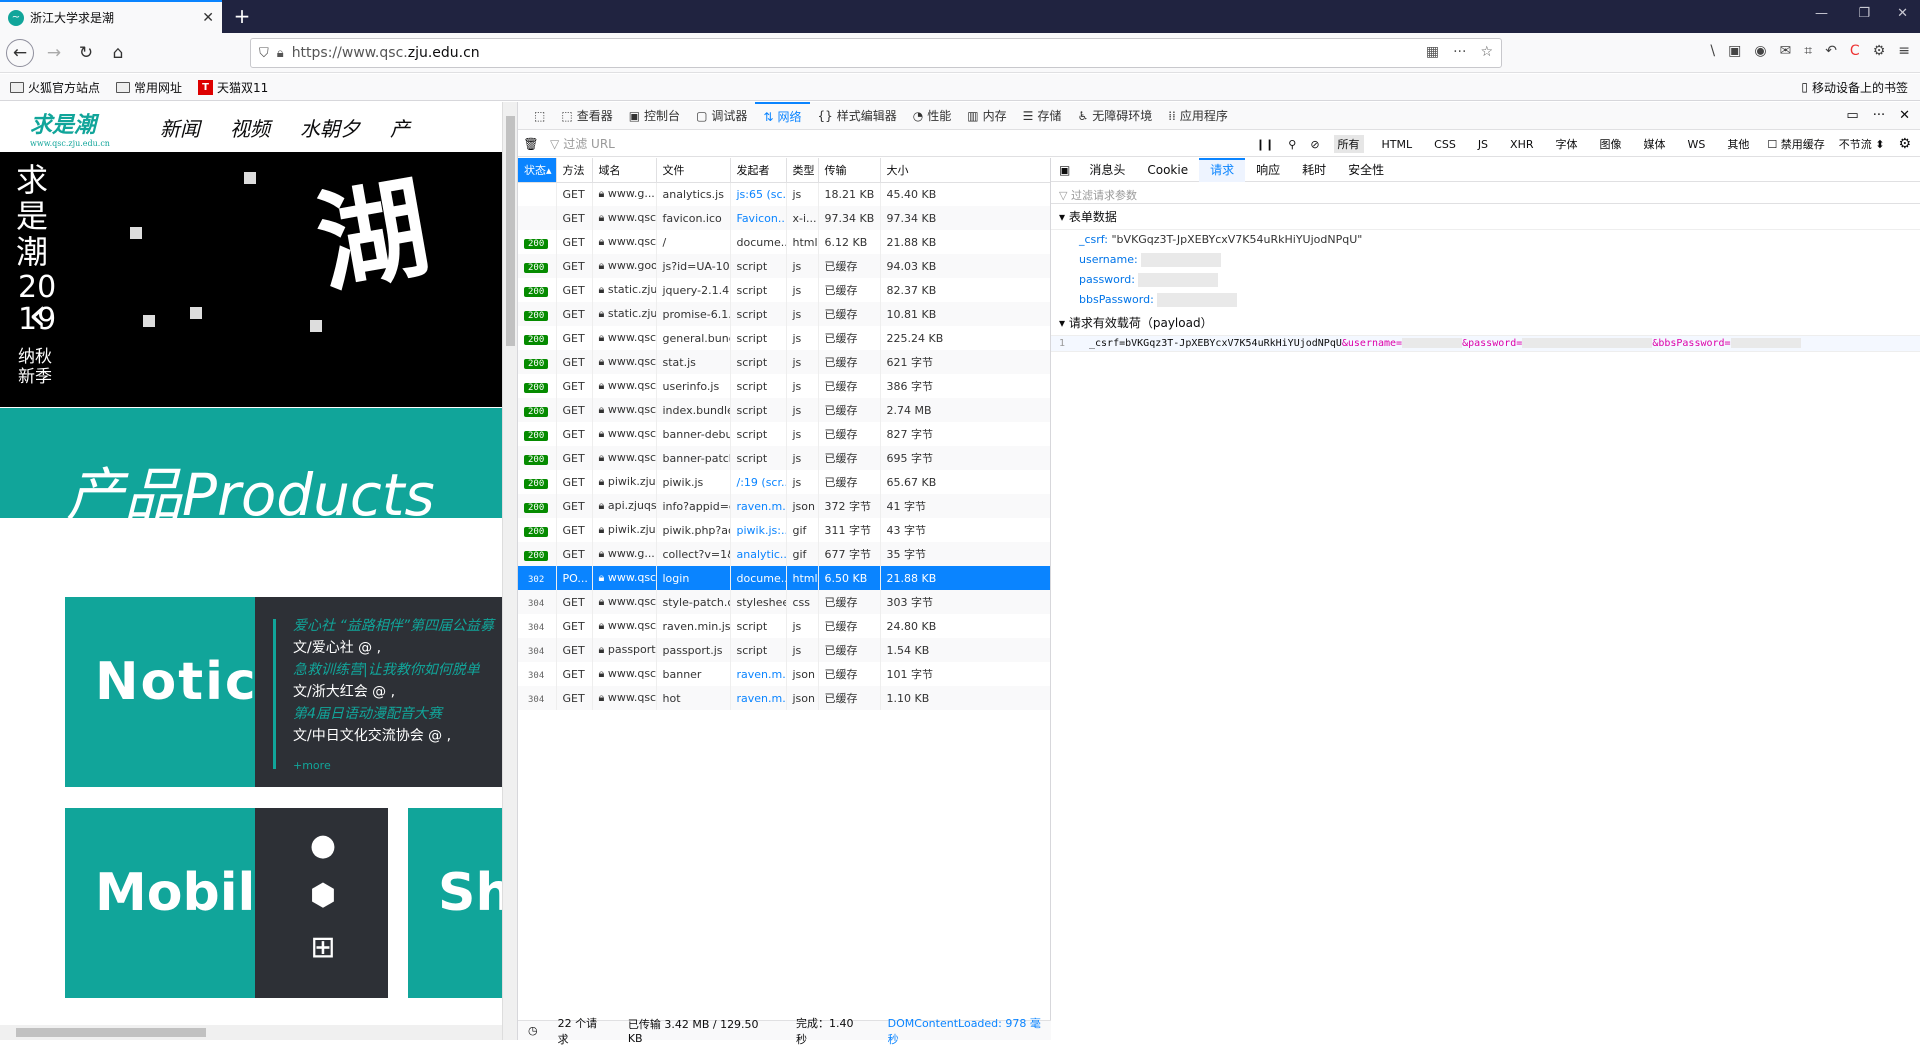 This screenshot has height=1047, width=1920. I want to click on chat-icon: ✉, so click(1786, 51).